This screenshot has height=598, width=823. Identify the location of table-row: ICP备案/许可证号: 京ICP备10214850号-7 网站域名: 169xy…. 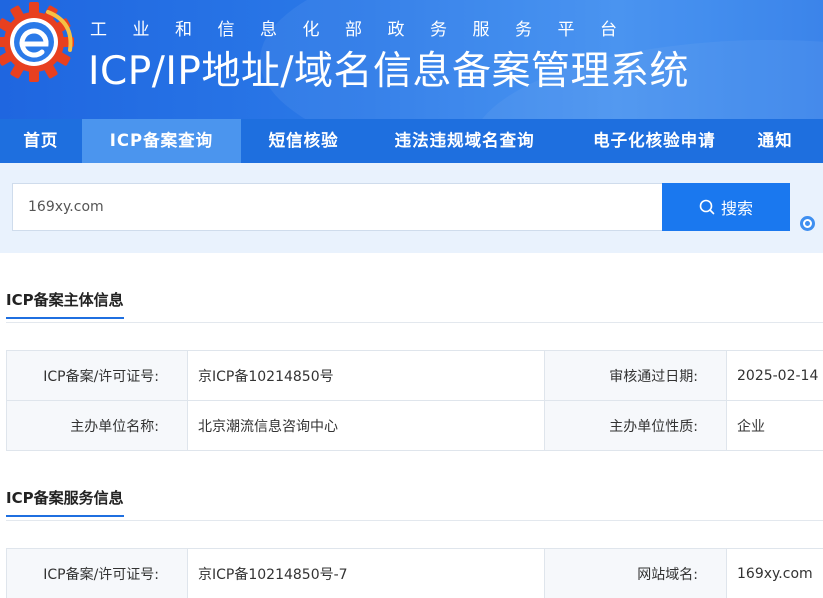
(414, 573).